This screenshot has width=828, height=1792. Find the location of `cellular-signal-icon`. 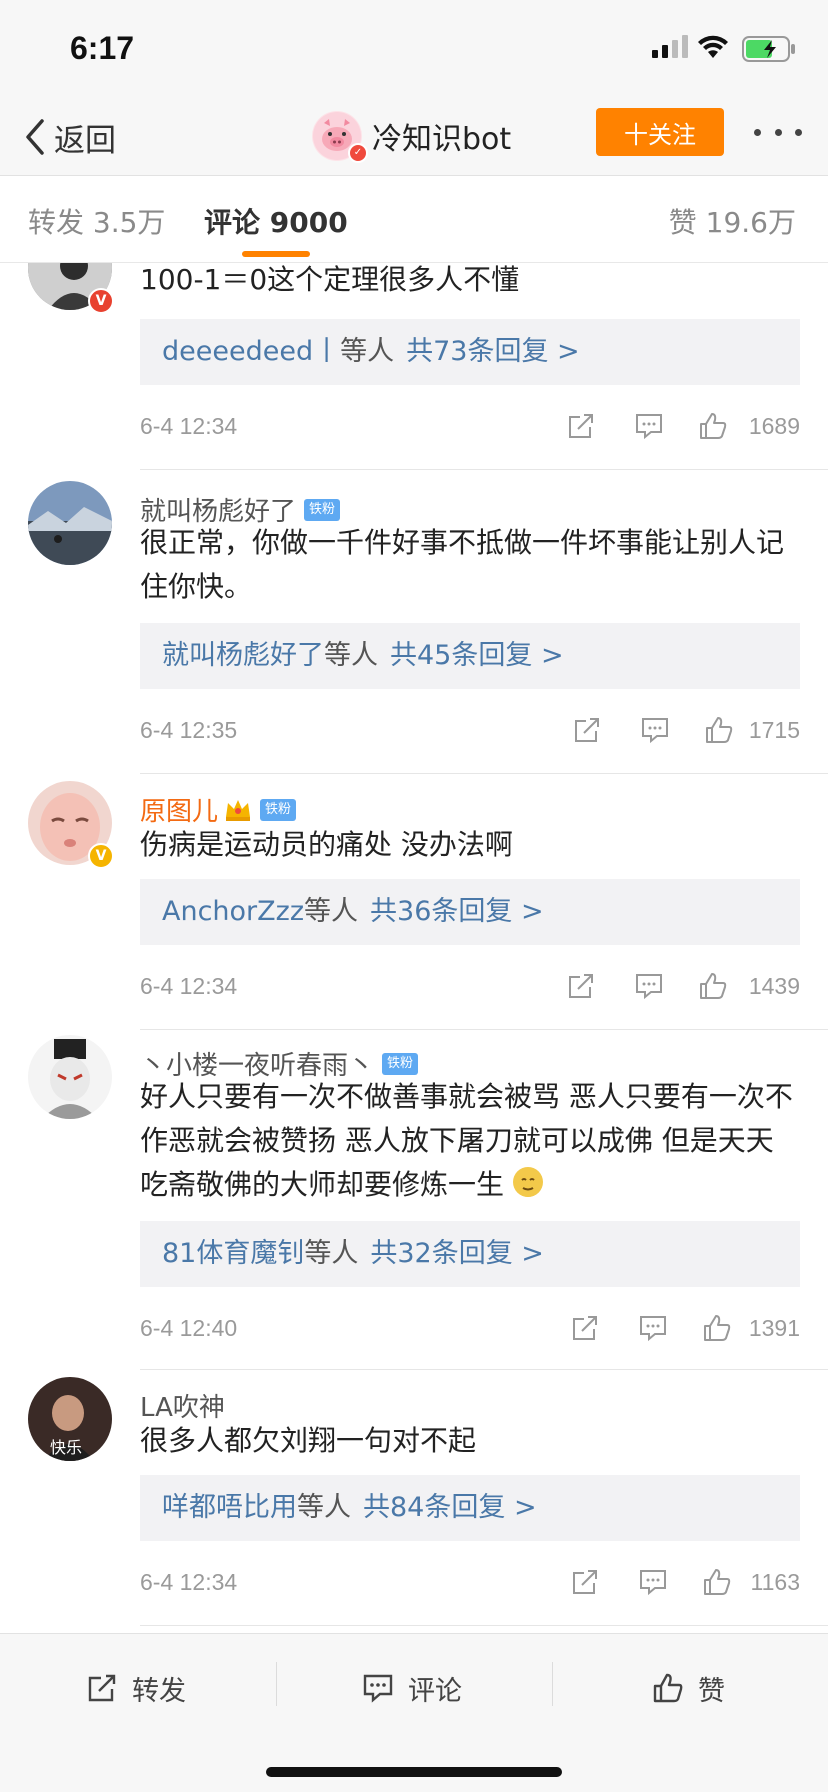

cellular-signal-icon is located at coordinates (670, 46).